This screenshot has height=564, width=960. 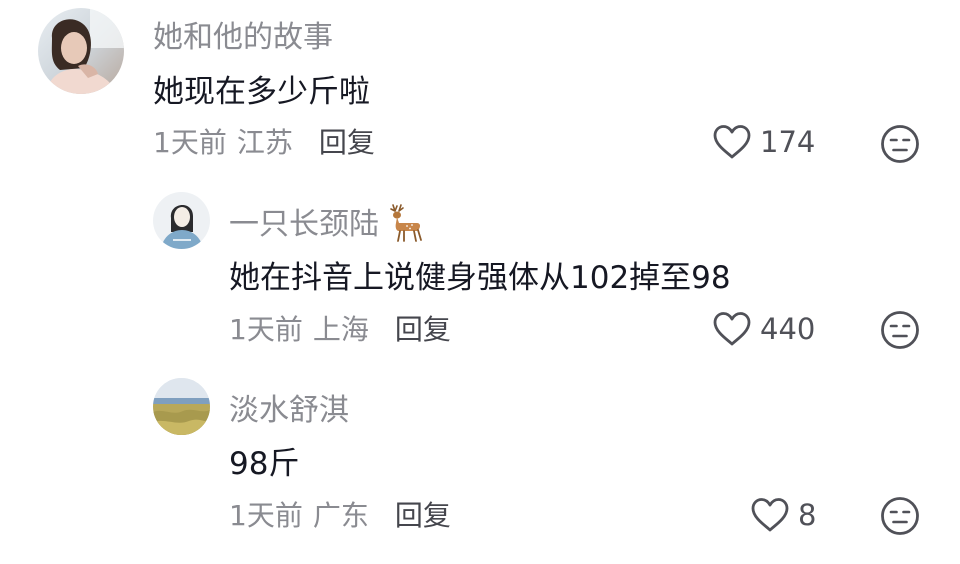 What do you see at coordinates (788, 142) in the screenshot?
I see `like-count: 174` at bounding box center [788, 142].